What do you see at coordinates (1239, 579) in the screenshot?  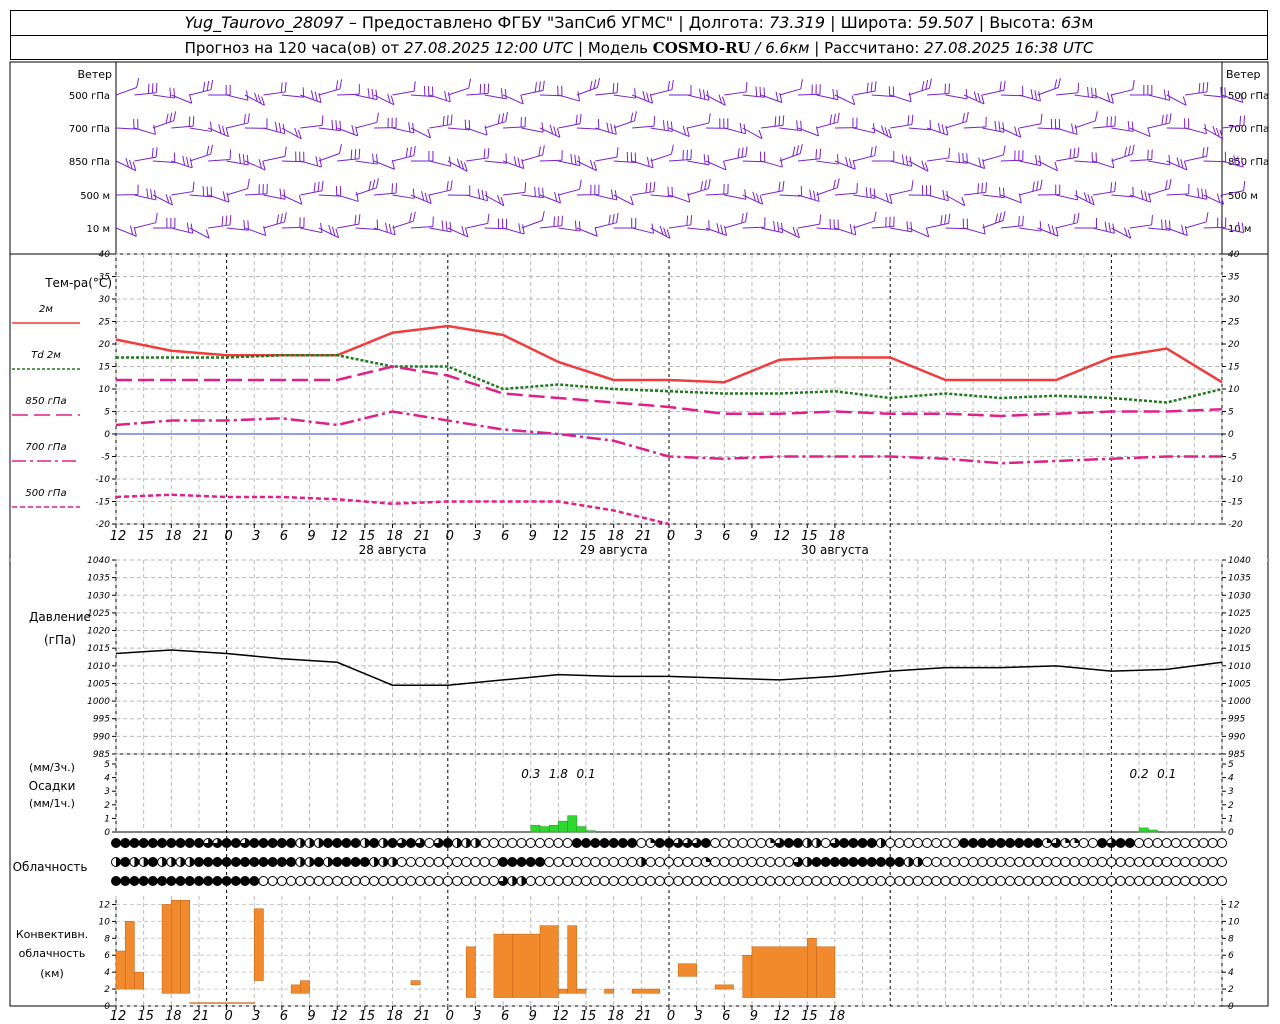 I see `press-ticklabel-right: 1035` at bounding box center [1239, 579].